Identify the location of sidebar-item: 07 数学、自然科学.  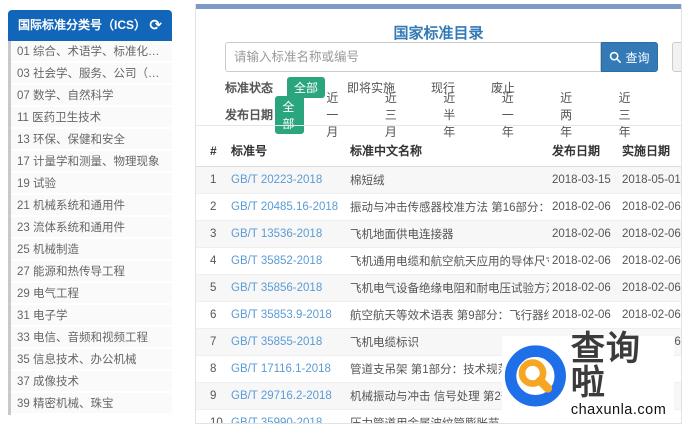
(91, 96).